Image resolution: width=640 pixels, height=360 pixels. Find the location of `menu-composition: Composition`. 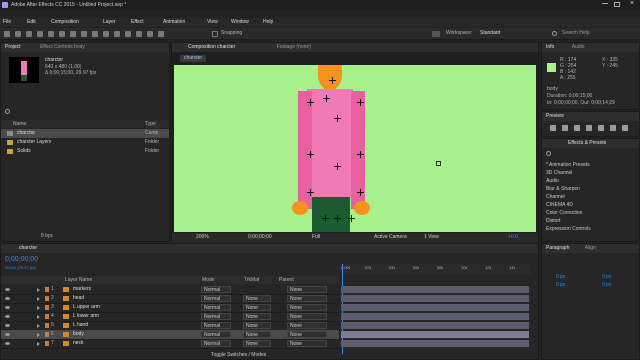

menu-composition: Composition is located at coordinates (65, 22).